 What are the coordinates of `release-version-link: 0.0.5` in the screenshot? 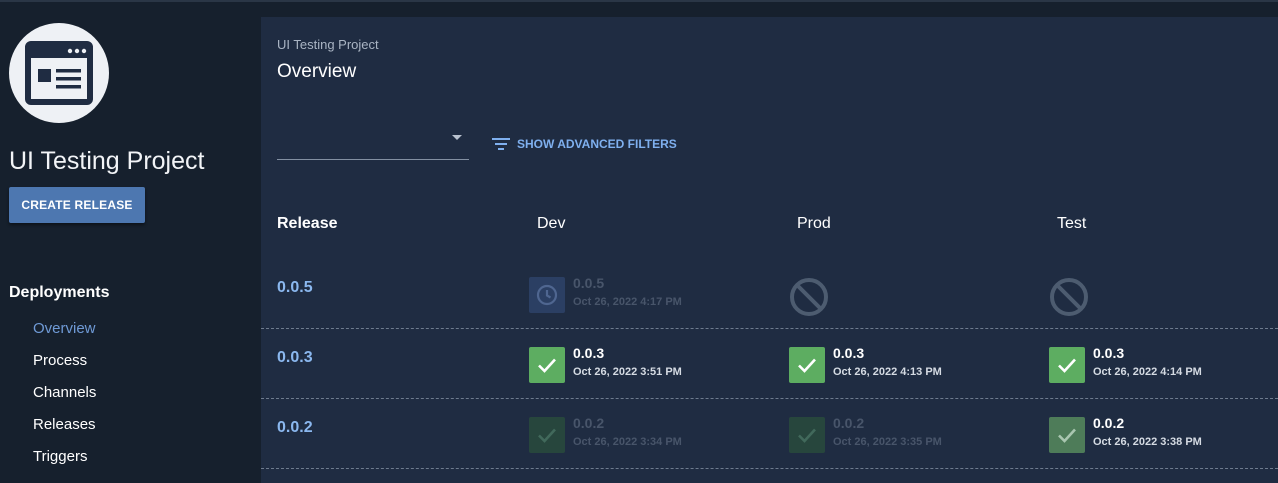 It's located at (295, 288).